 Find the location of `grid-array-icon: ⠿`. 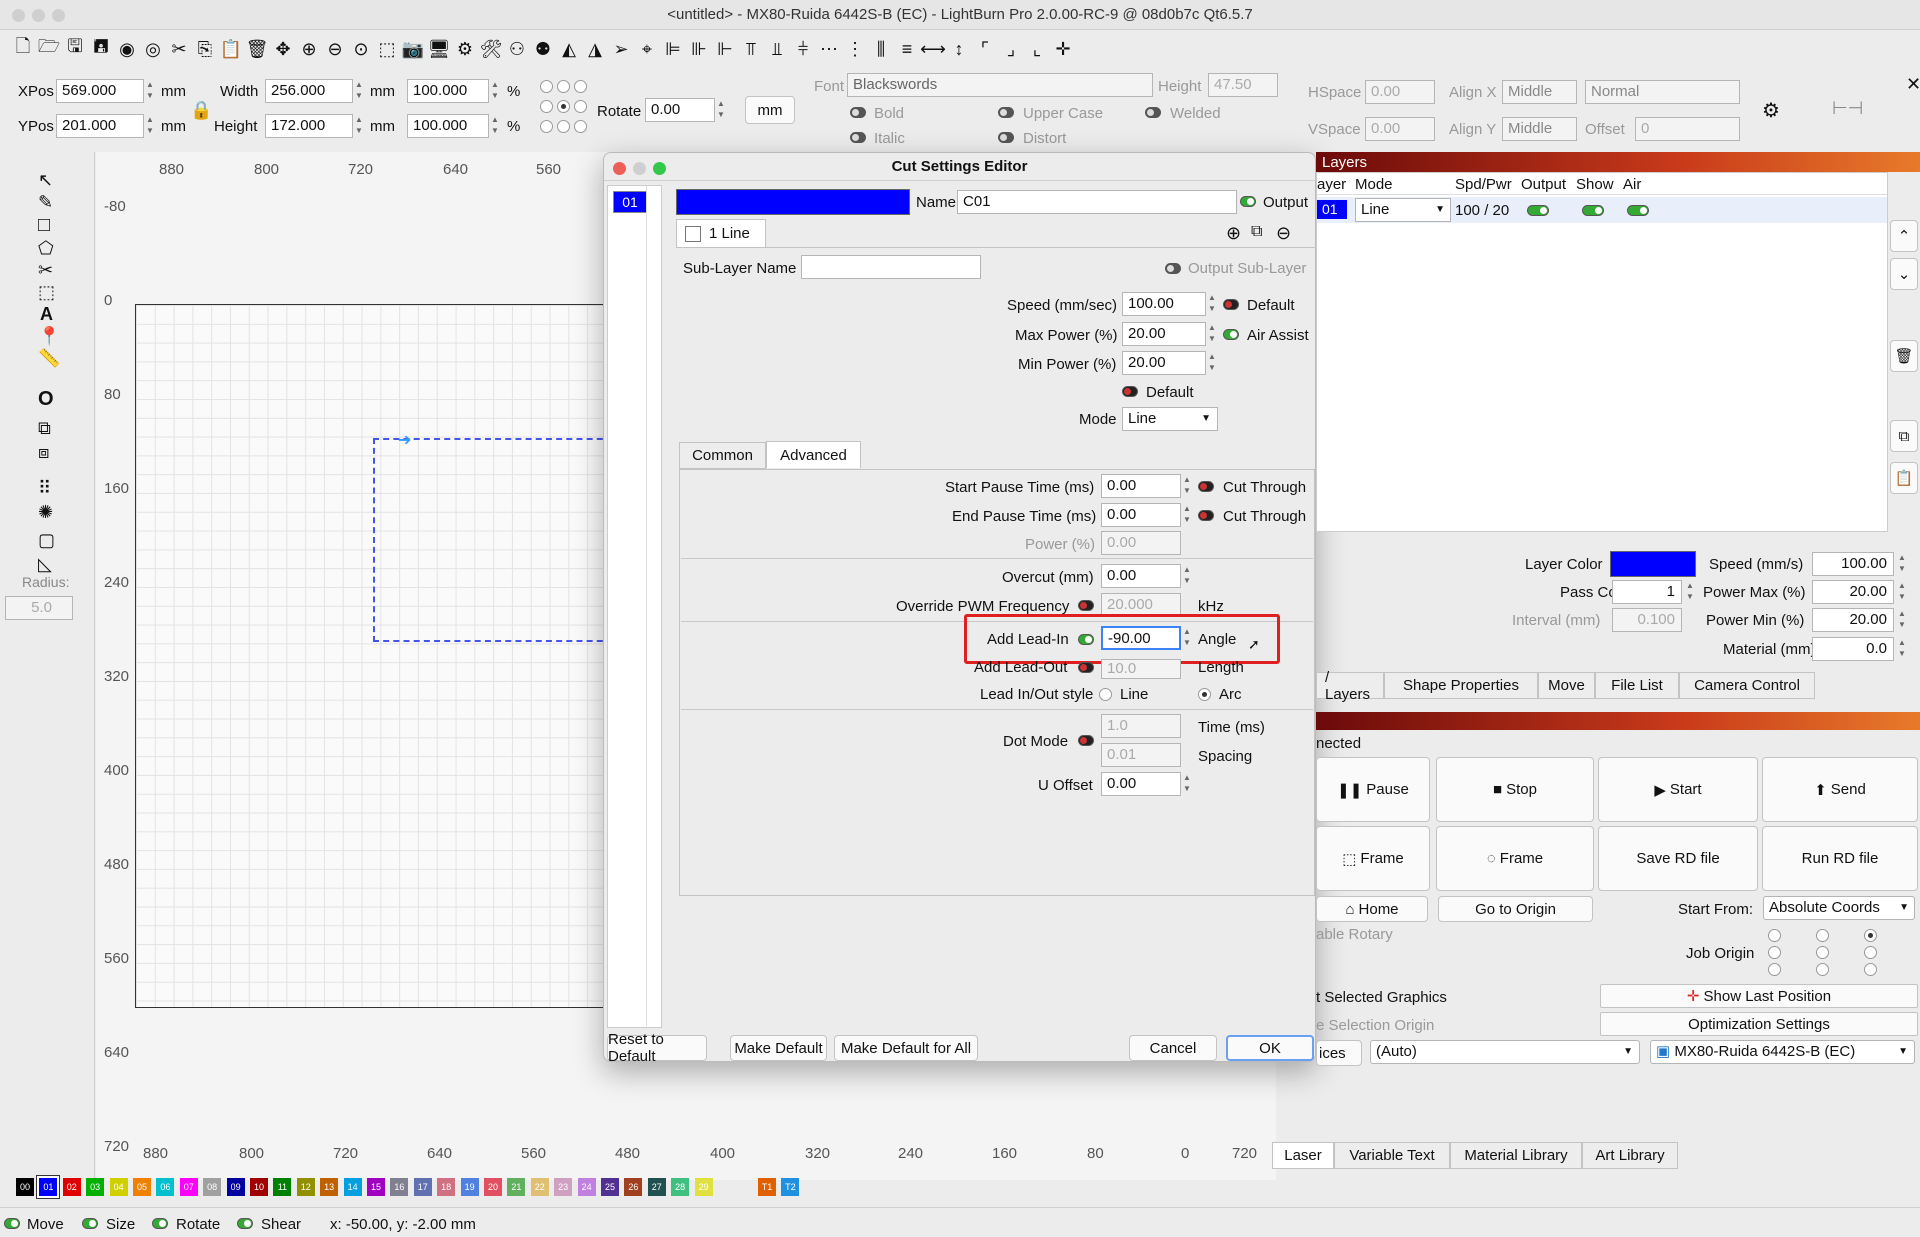

grid-array-icon: ⠿ is located at coordinates (44, 488).